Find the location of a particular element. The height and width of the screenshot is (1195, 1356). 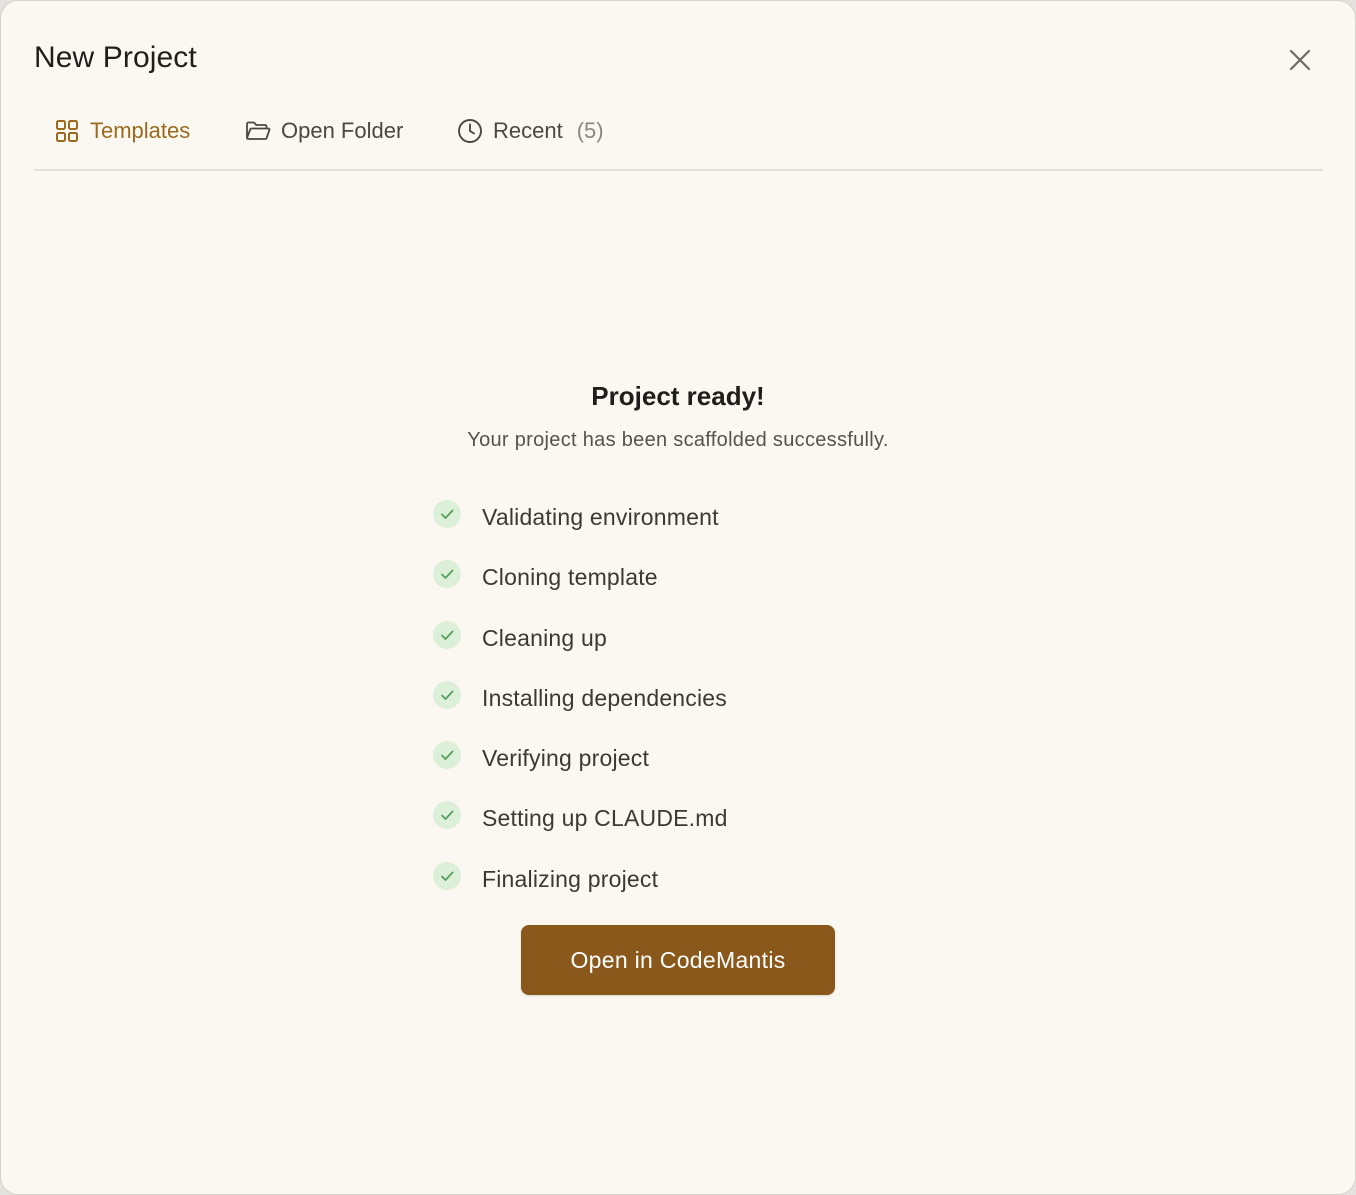

tab-templates: Templates is located at coordinates (122, 131).